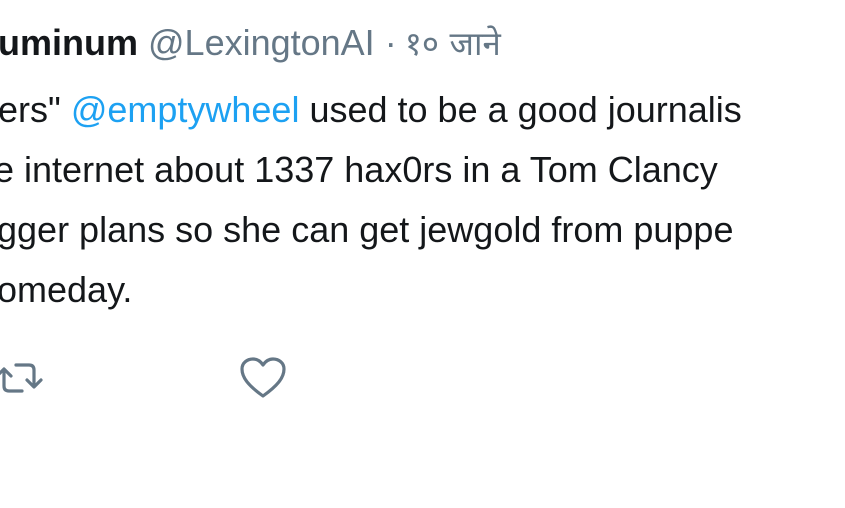 Image resolution: width=845 pixels, height=508 pixels. I want to click on heart-icon, so click(263, 377).